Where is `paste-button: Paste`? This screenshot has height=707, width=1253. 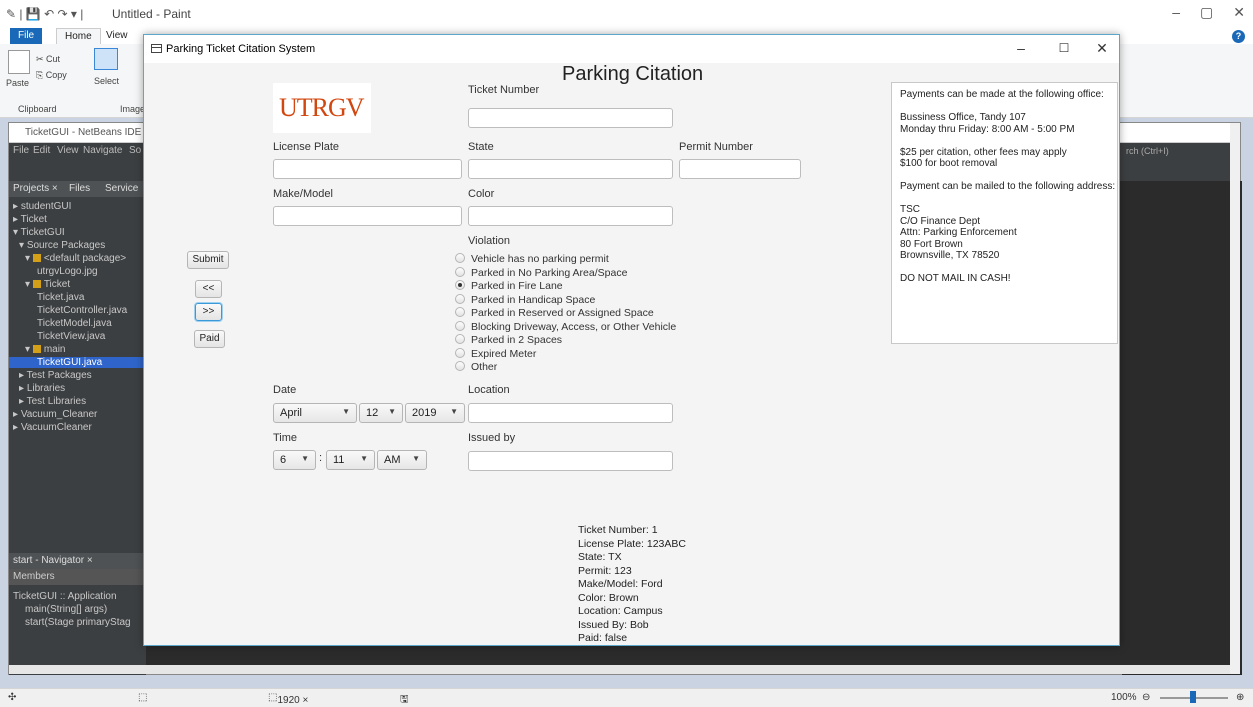
paste-button: Paste is located at coordinates (17, 83).